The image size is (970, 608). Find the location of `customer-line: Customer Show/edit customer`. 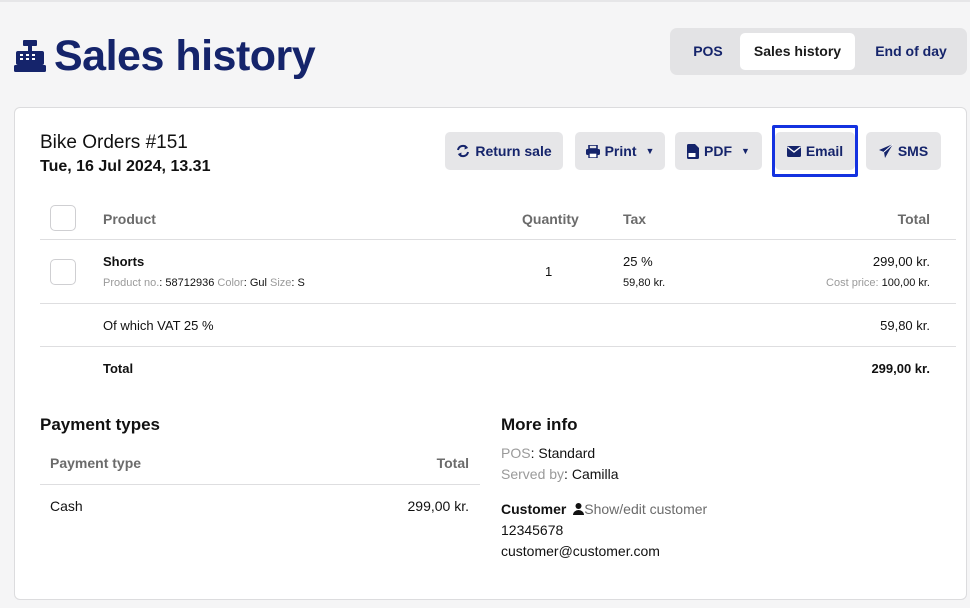

customer-line: Customer Show/edit customer is located at coordinates (604, 509).